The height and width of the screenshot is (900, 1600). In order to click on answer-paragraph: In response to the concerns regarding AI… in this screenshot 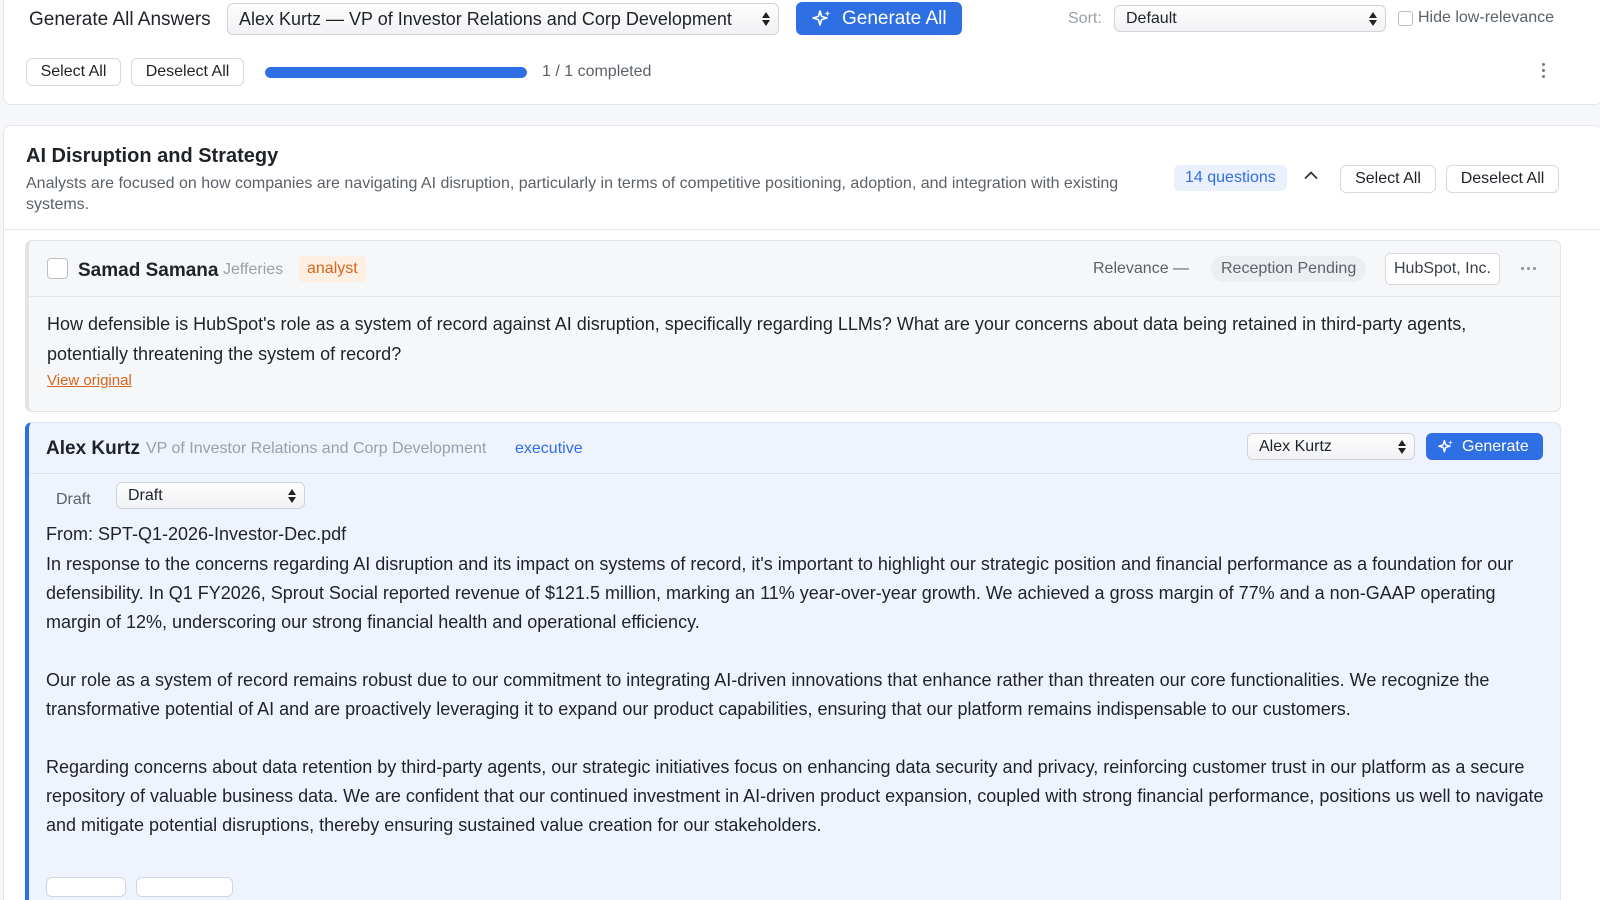, I will do `click(780, 593)`.